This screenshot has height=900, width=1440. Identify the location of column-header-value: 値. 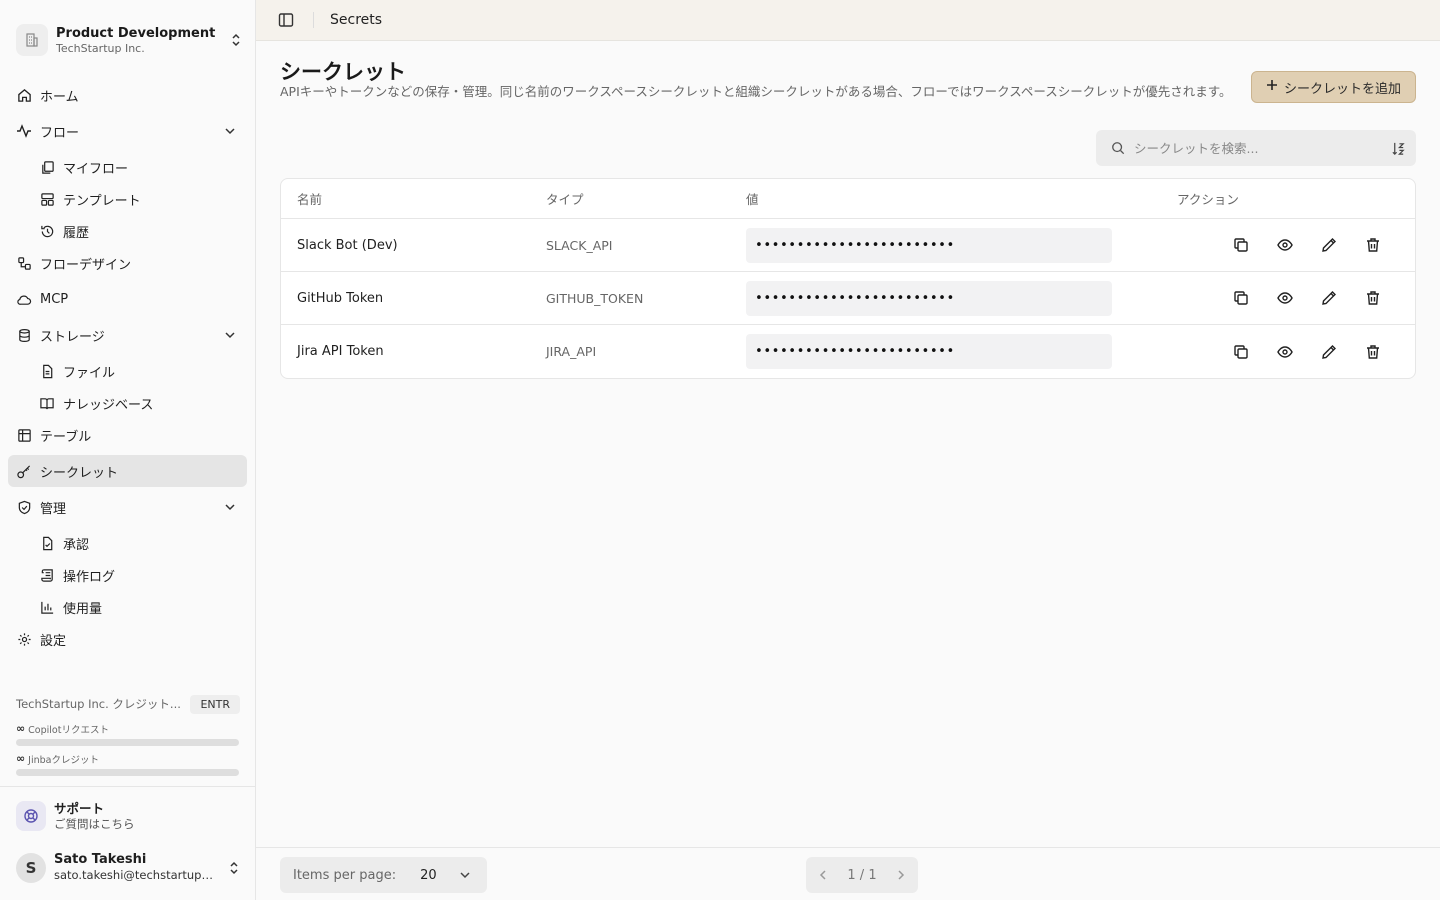
(752, 199).